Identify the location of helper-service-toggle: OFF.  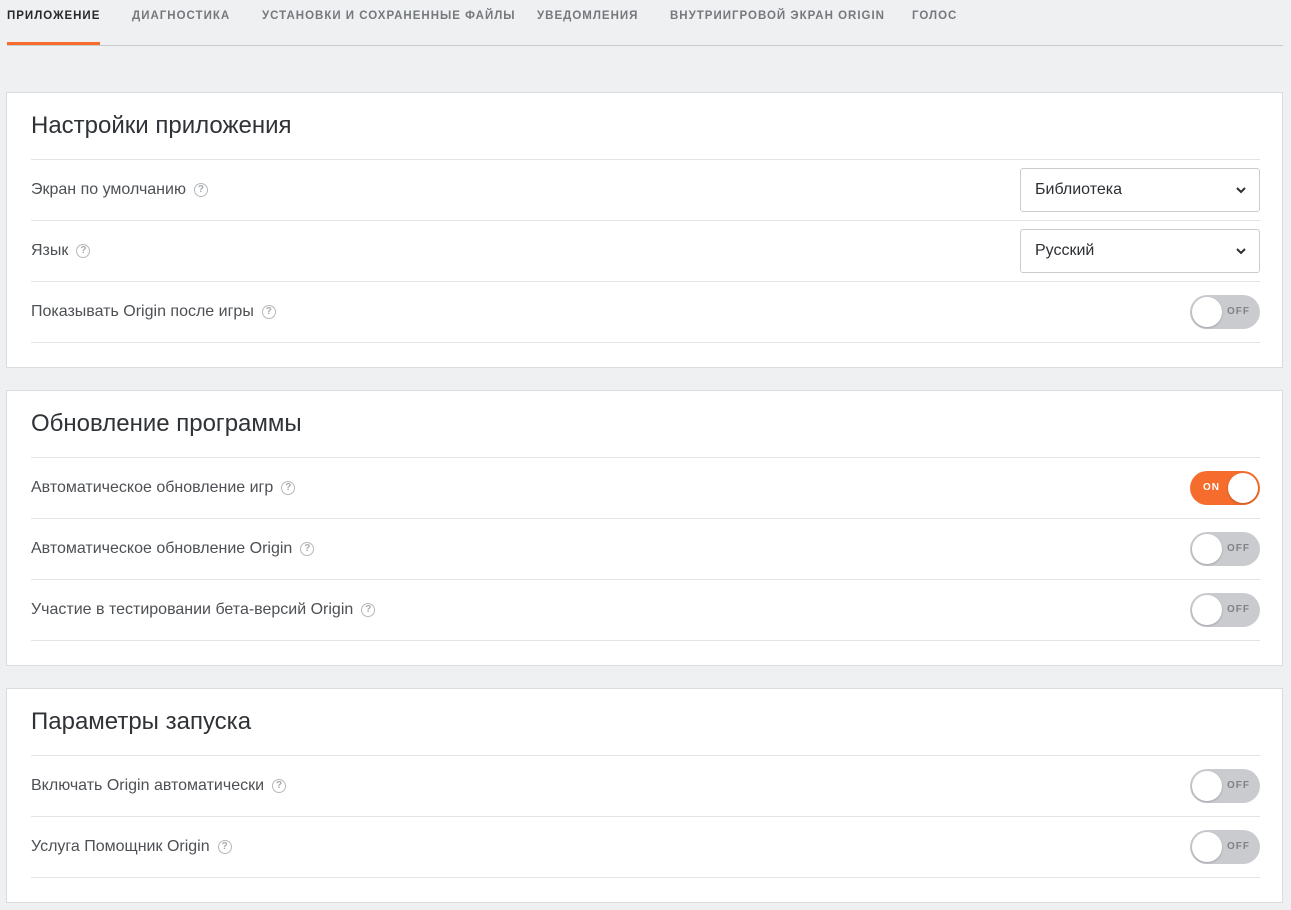
(1225, 847).